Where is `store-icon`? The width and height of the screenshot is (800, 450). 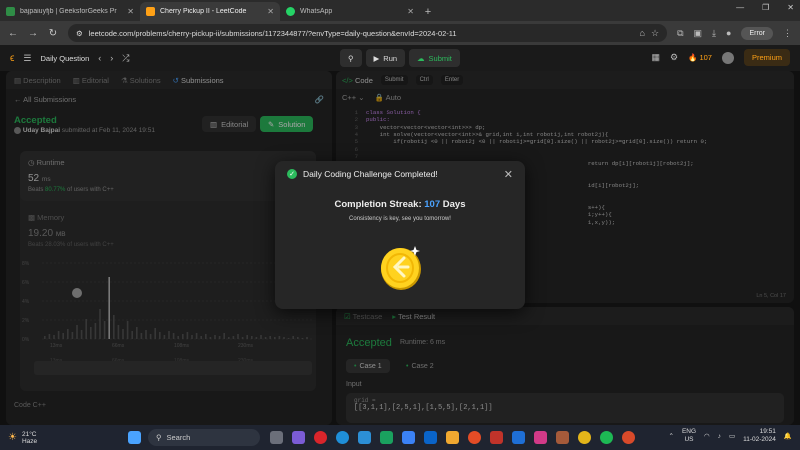
store-icon is located at coordinates (408, 437).